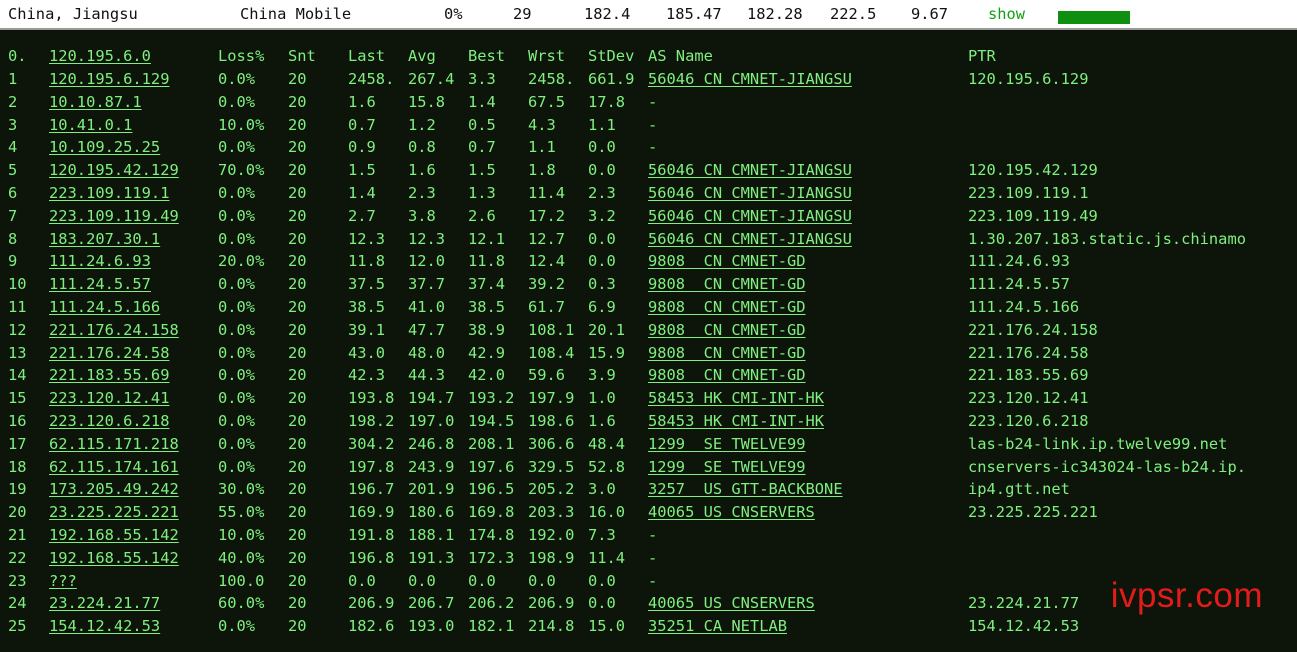  Describe the element at coordinates (542, 147) in the screenshot. I see `worst-latency: 1.1` at that location.